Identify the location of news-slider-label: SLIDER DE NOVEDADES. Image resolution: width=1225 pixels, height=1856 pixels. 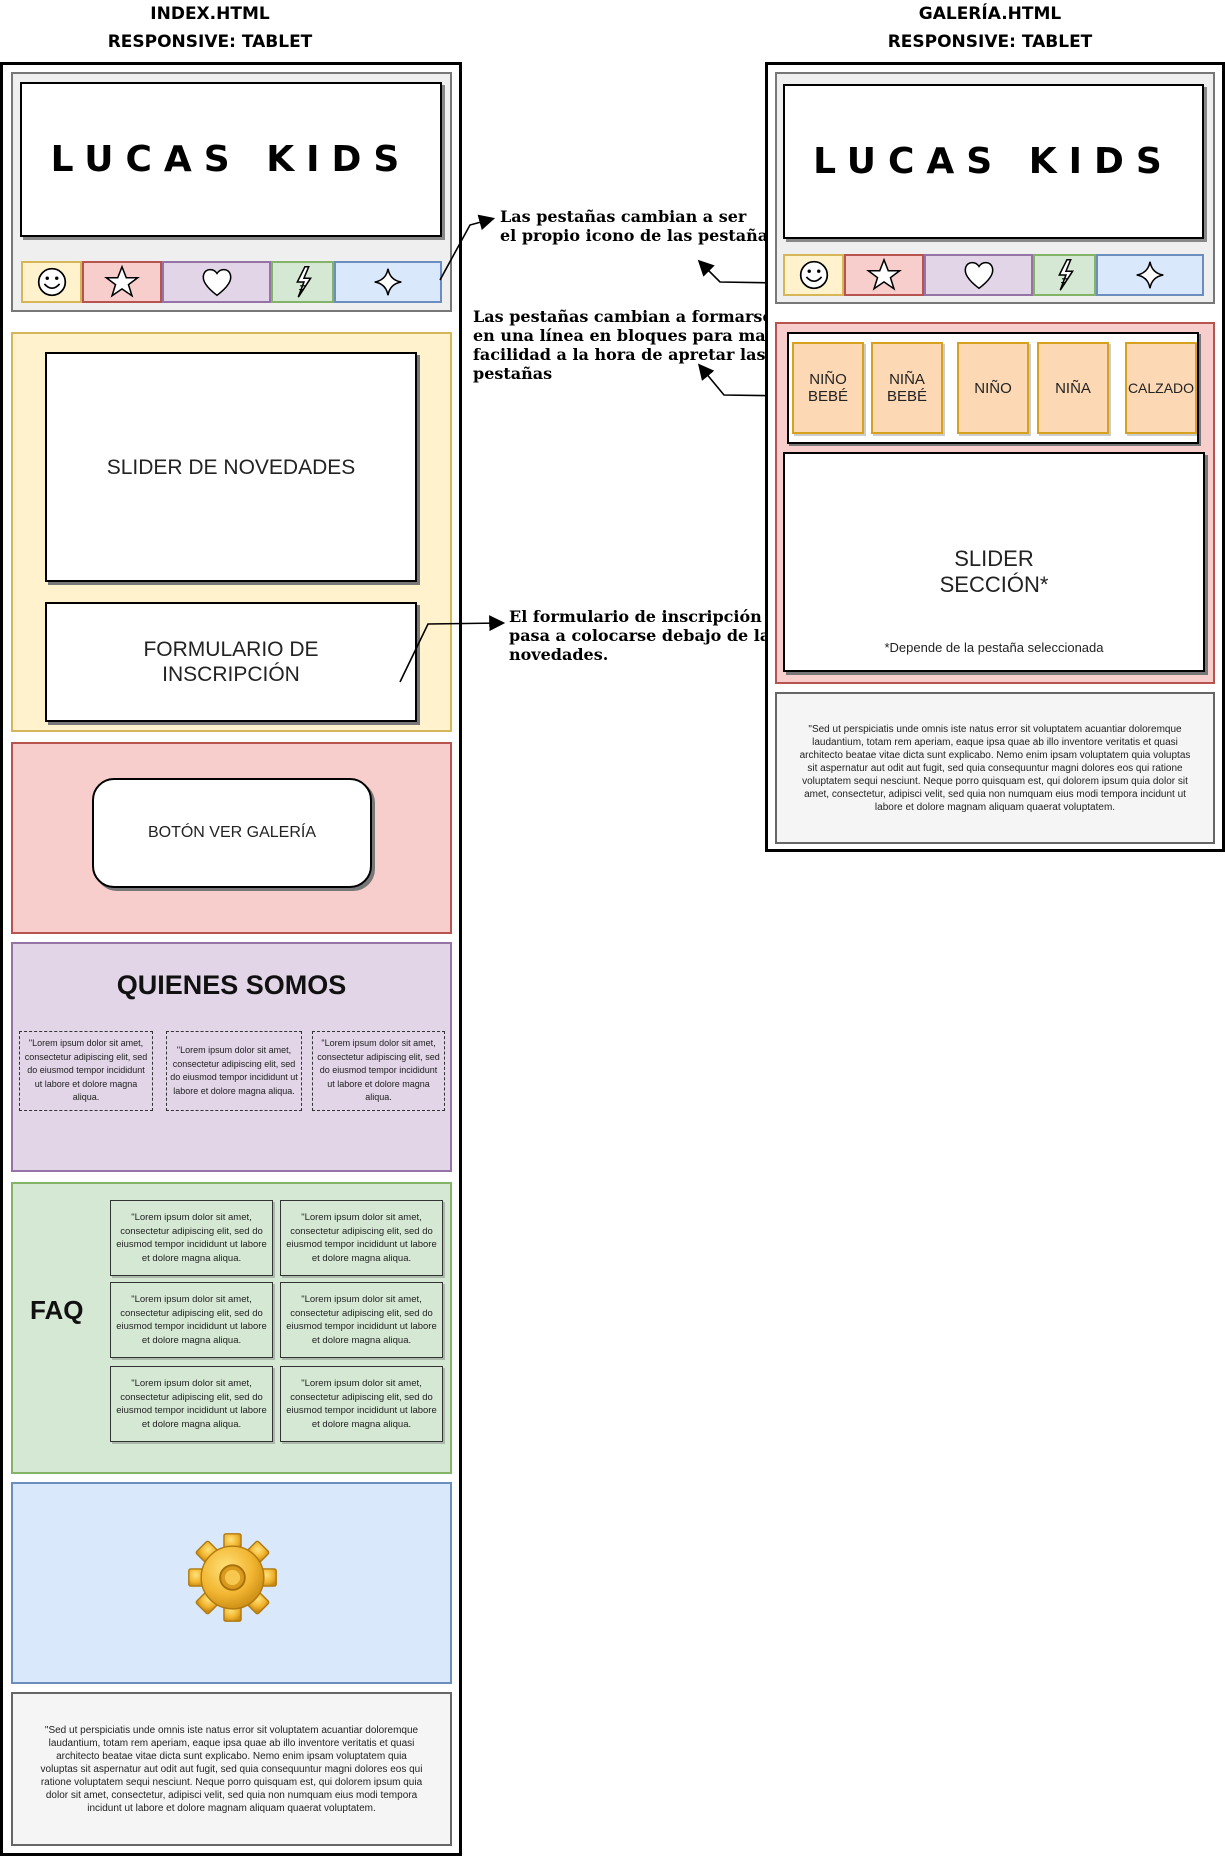
(231, 467).